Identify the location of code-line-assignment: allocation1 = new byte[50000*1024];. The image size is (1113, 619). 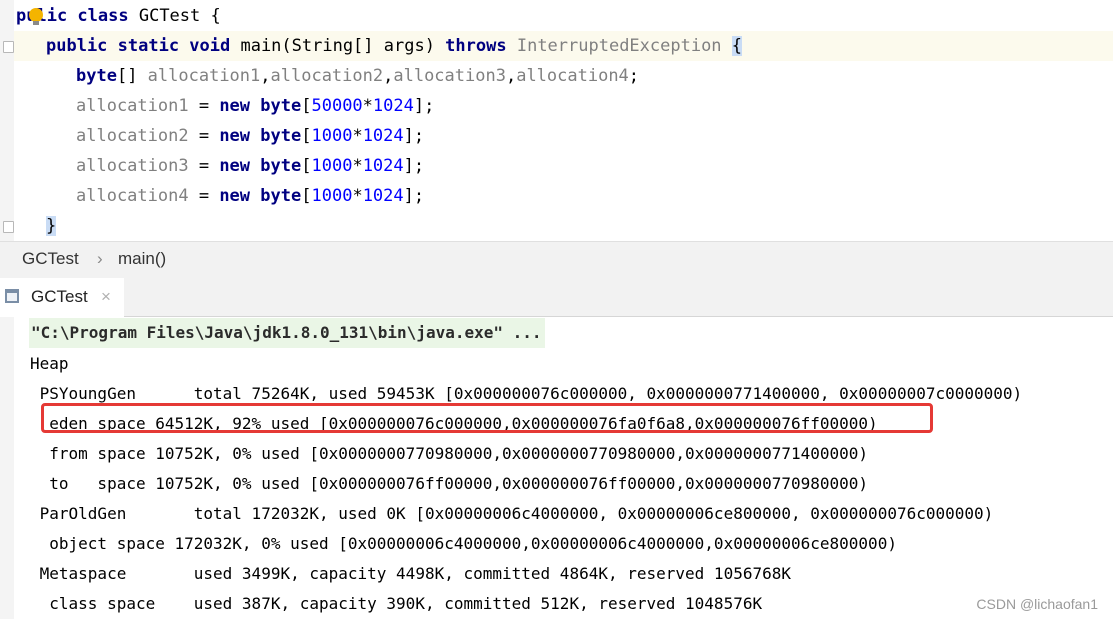
(255, 106).